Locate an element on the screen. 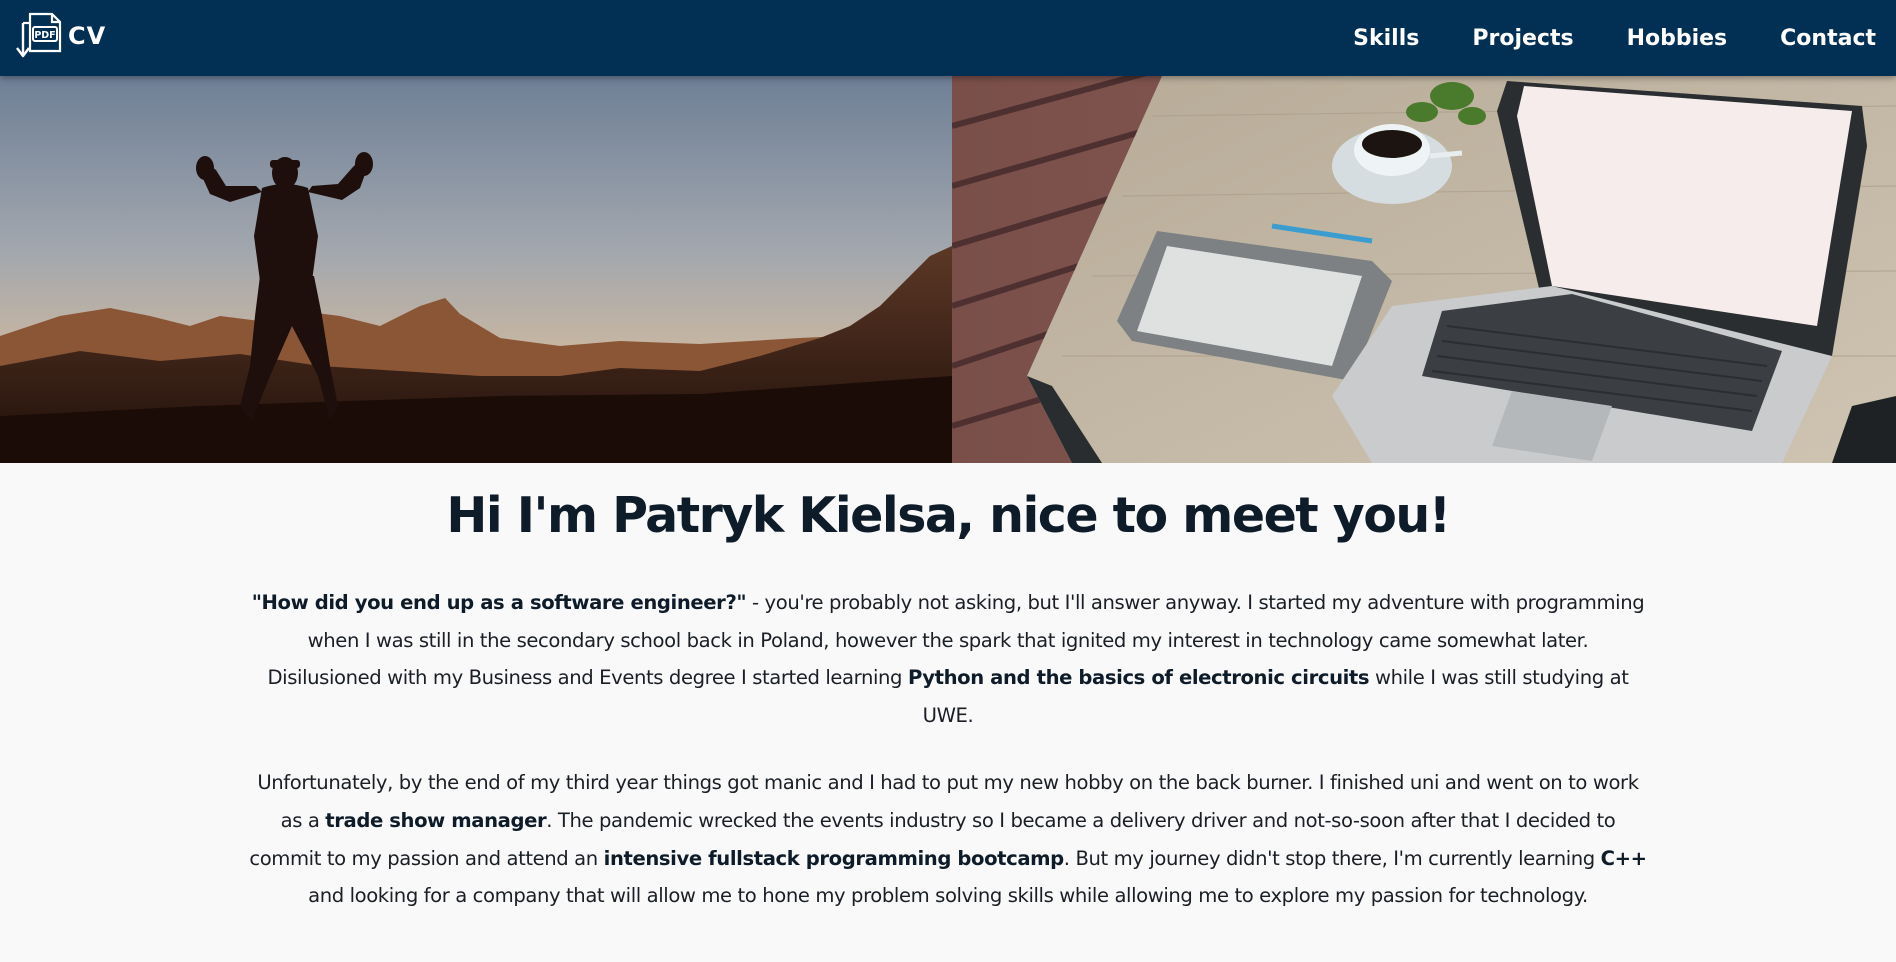 The width and height of the screenshot is (1896, 962). page-title: Hi I'm Patryk Kielsa, nice to meet you! is located at coordinates (948, 515).